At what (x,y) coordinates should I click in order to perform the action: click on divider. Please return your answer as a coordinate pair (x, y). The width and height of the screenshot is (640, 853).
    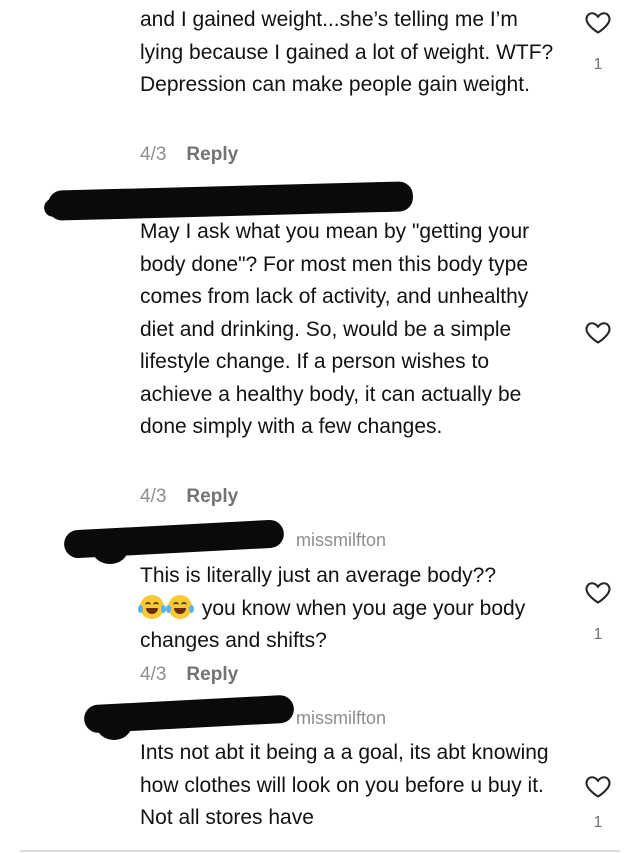
    Looking at the image, I should click on (320, 851).